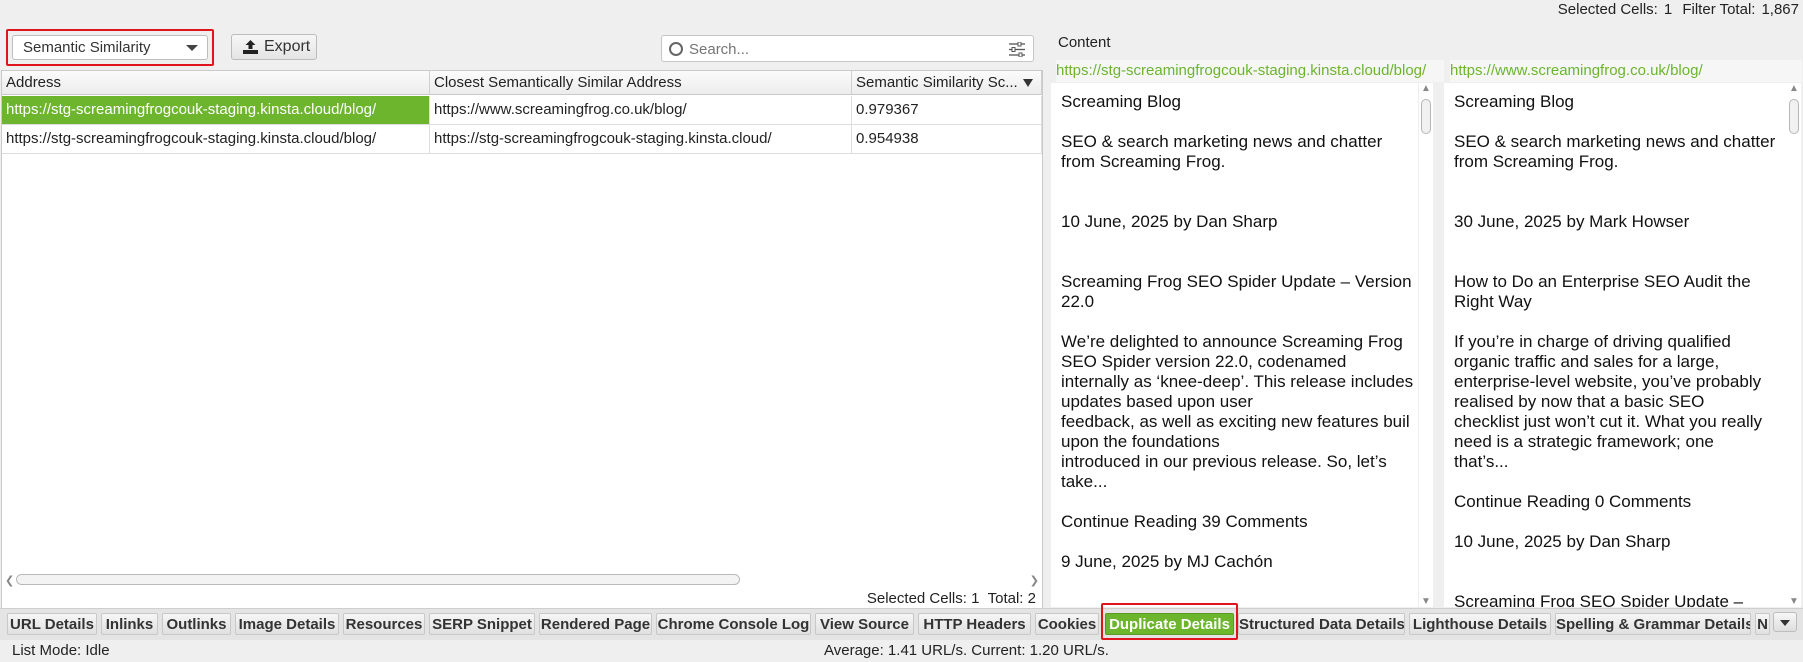 Image resolution: width=1803 pixels, height=662 pixels. What do you see at coordinates (1653, 624) in the screenshot?
I see `tab-spelling-grammar-details: Spelling & Grammar Details` at bounding box center [1653, 624].